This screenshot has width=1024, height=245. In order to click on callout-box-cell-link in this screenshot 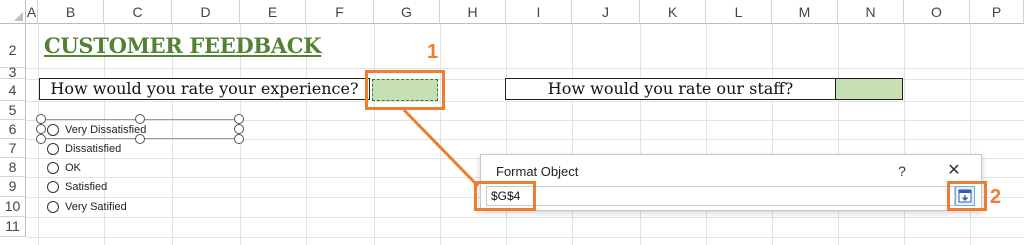, I will do `click(505, 196)`.